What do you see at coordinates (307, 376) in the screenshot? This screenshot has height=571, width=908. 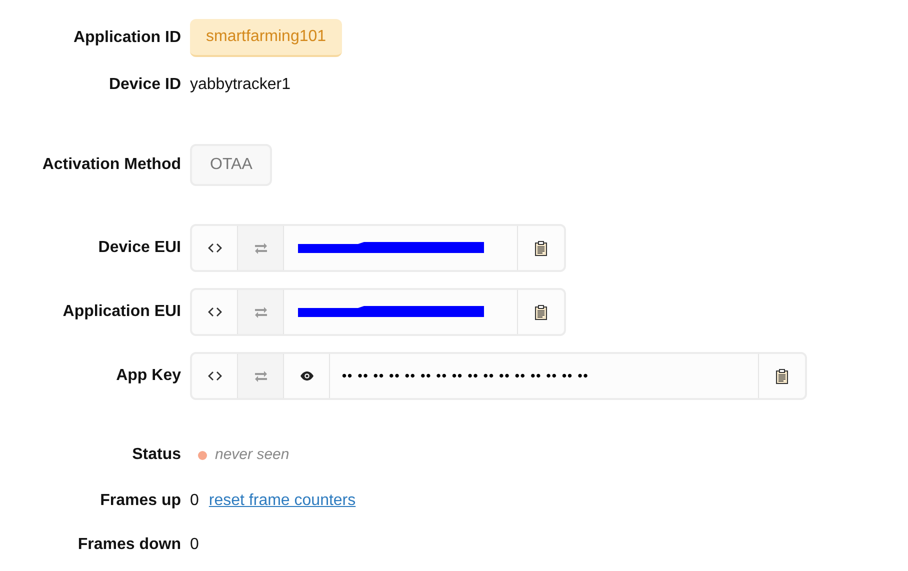 I see `eye-icon` at bounding box center [307, 376].